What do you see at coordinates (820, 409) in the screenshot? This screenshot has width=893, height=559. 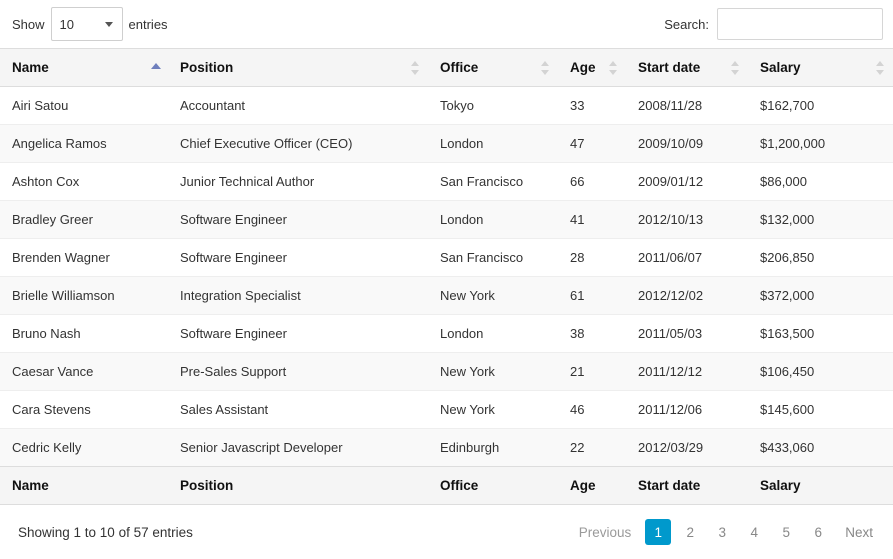 I see `cell-salary: $145,600` at bounding box center [820, 409].